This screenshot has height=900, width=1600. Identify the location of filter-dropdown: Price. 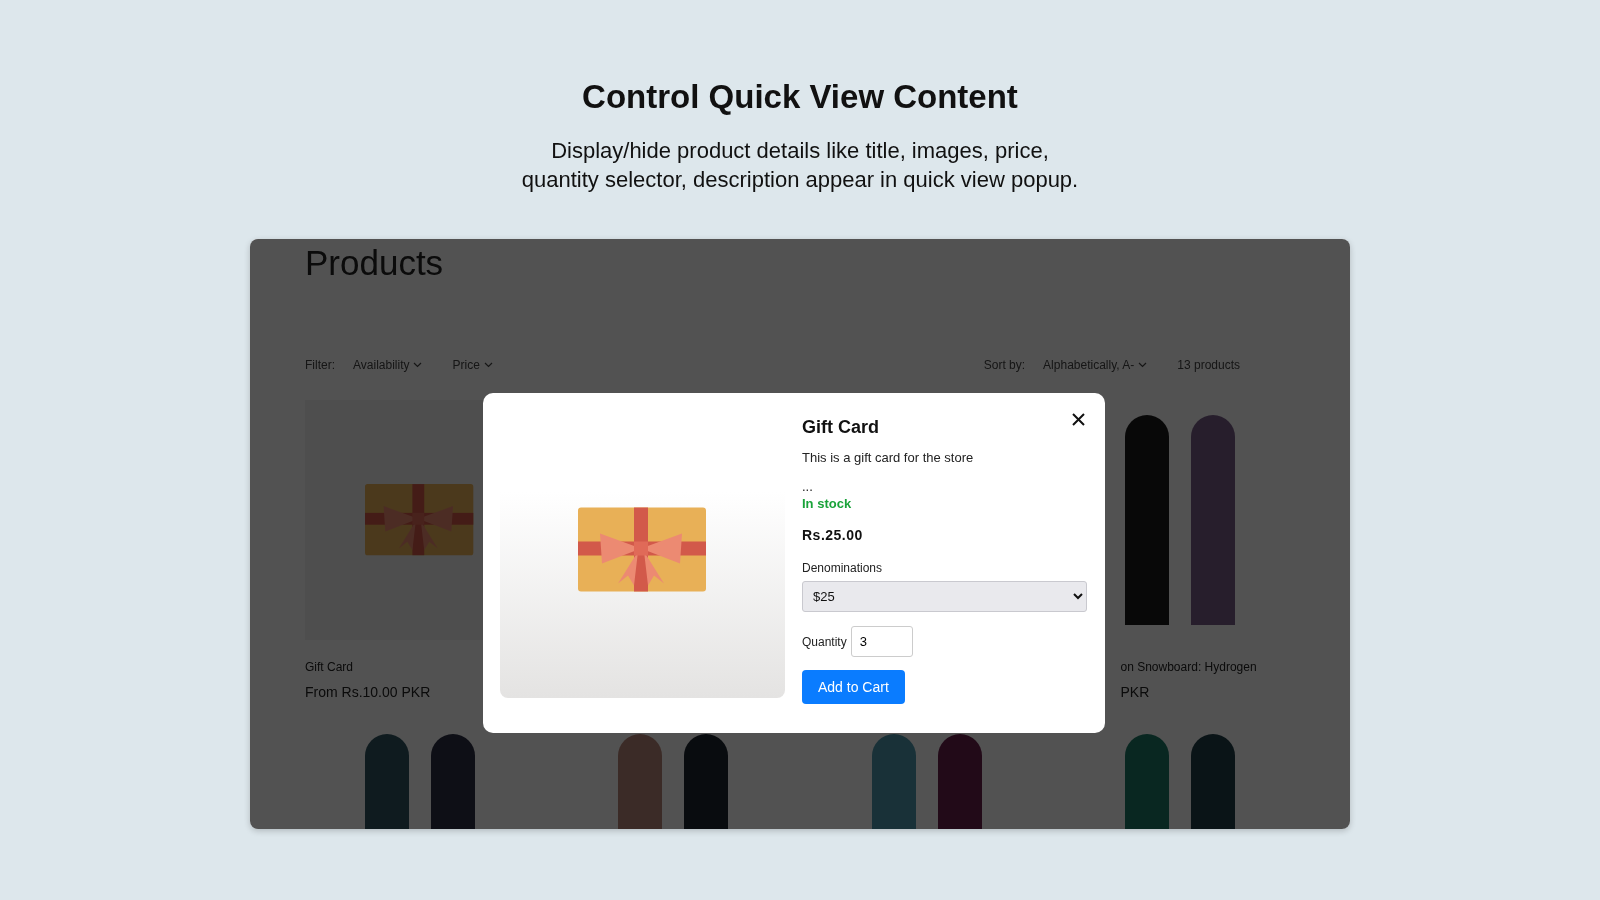
(472, 365).